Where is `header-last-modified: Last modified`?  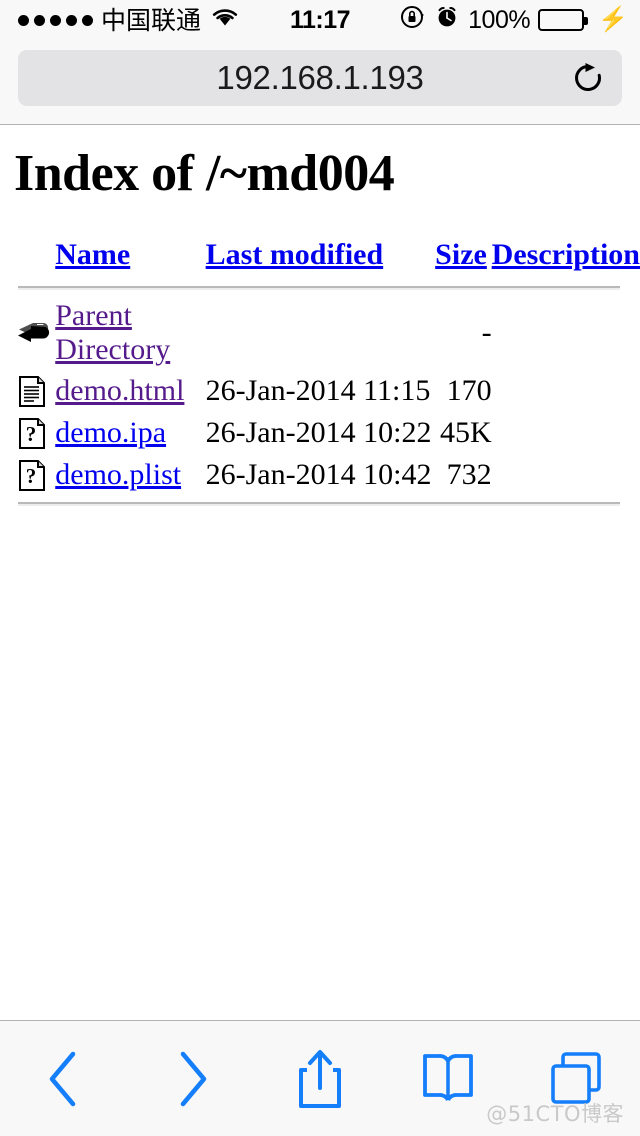
header-last-modified: Last modified is located at coordinates (321, 259).